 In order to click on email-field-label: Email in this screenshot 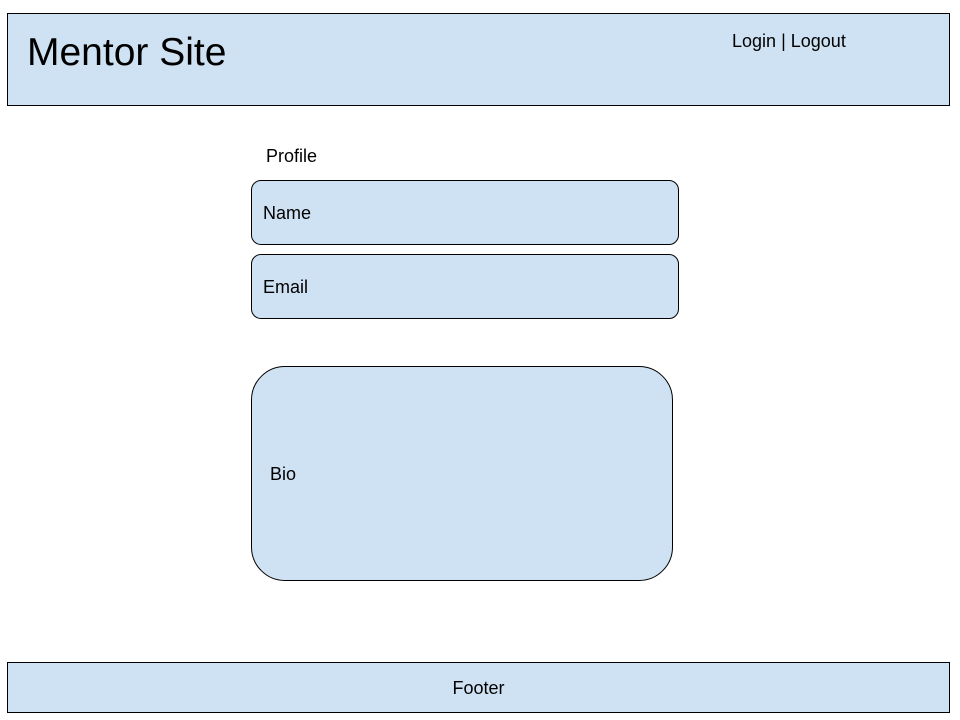, I will do `click(286, 287)`.